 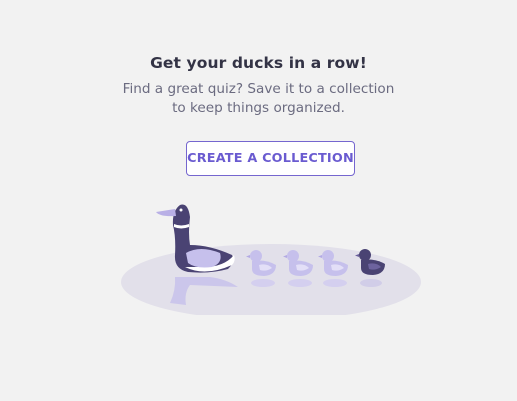 I want to click on duckling-2-head, so click(x=293, y=256).